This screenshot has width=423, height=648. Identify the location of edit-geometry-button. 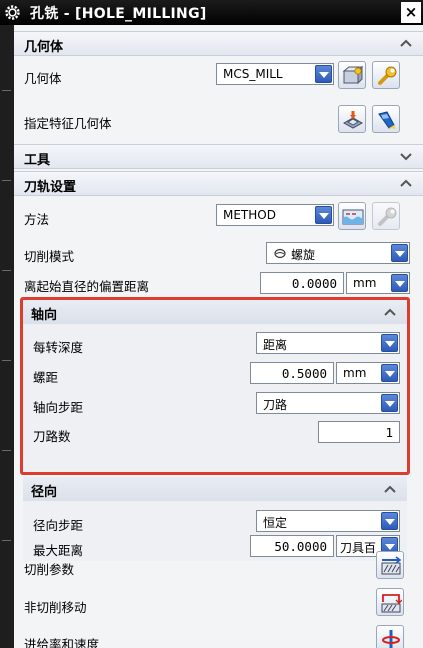
(386, 75).